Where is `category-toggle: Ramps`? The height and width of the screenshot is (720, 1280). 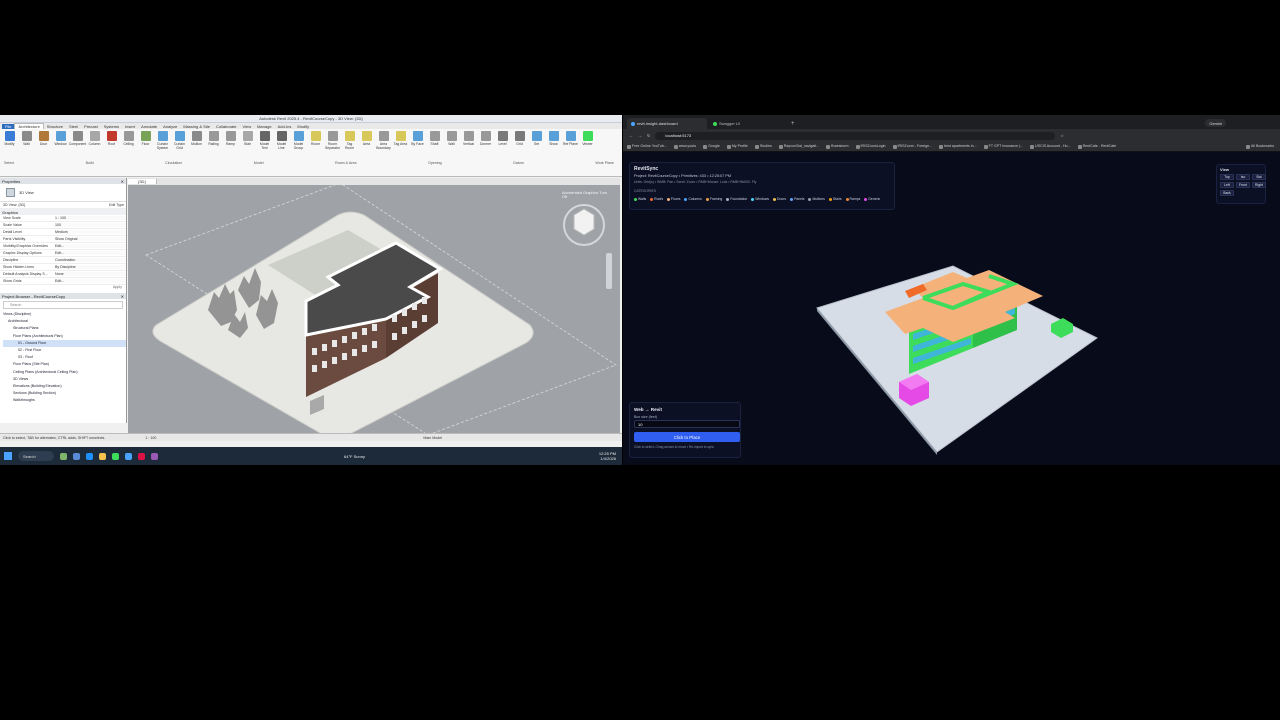
category-toggle: Ramps is located at coordinates (852, 199).